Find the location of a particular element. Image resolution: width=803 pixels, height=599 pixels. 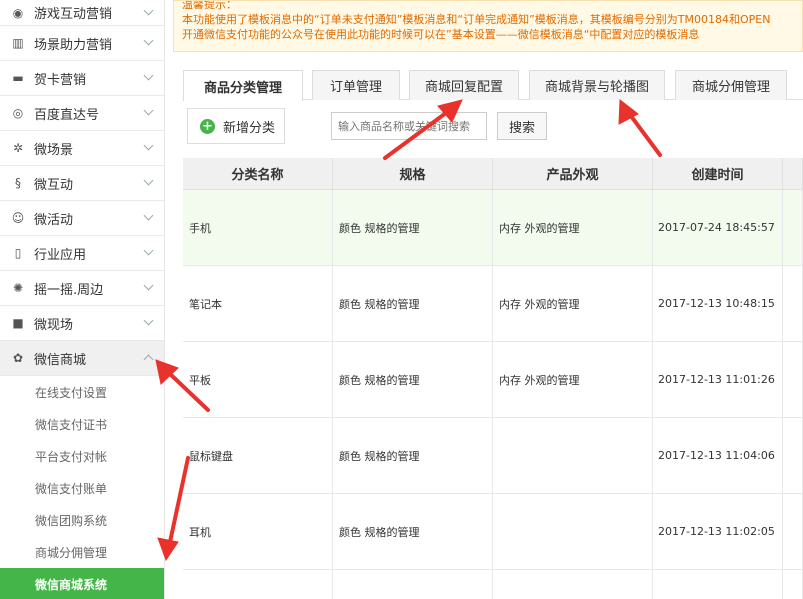

search-button: 搜索 is located at coordinates (522, 126).